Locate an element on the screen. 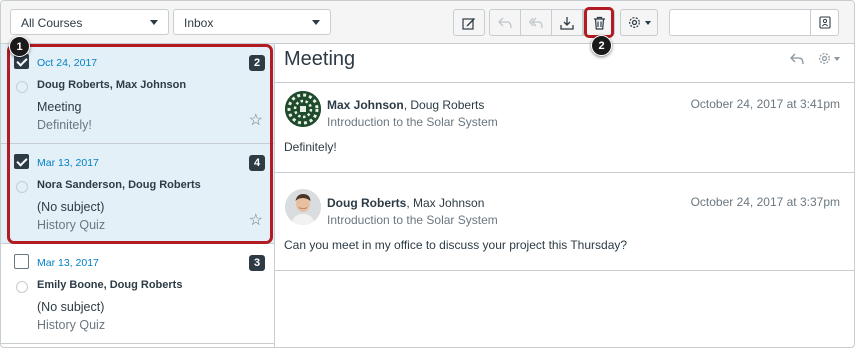 This screenshot has height=348, width=855. callout-badge: 2 is located at coordinates (601, 45).